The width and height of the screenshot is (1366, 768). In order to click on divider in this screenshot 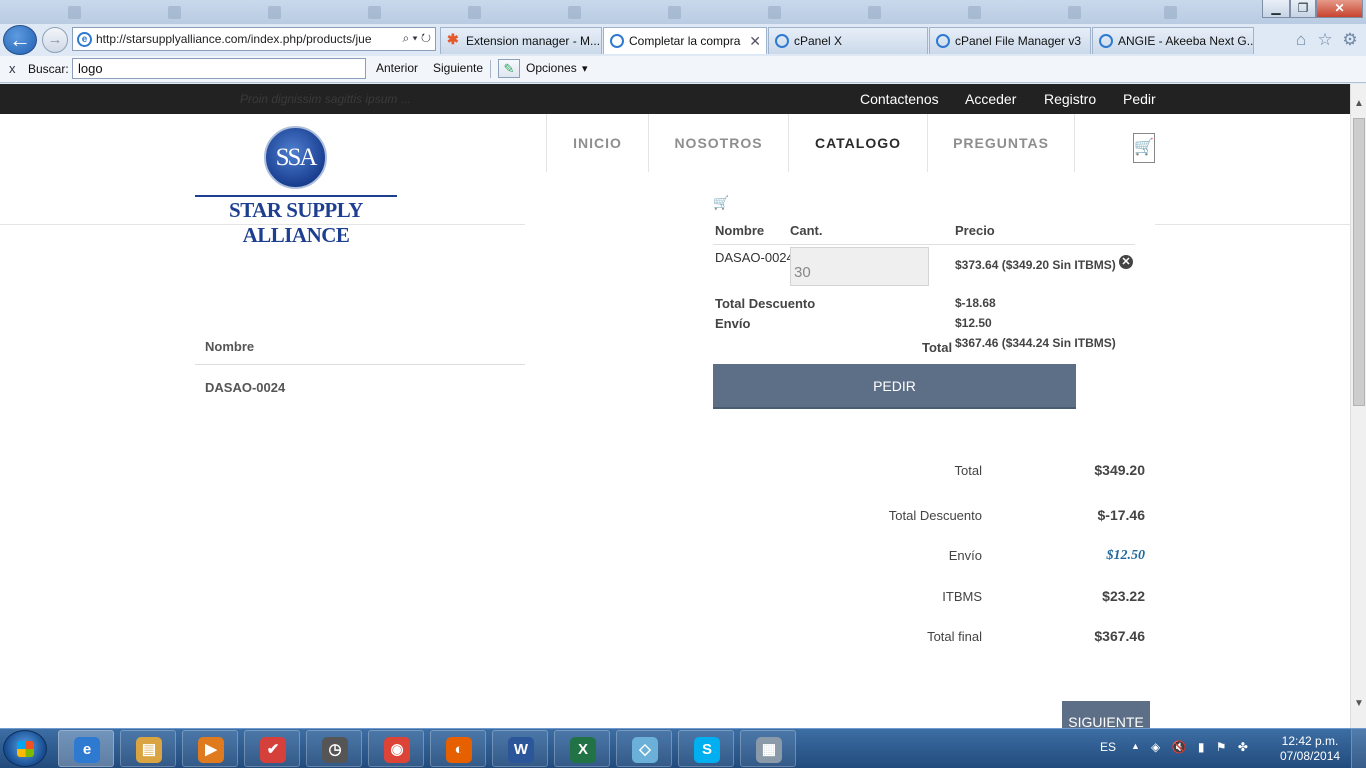, I will do `click(490, 69)`.